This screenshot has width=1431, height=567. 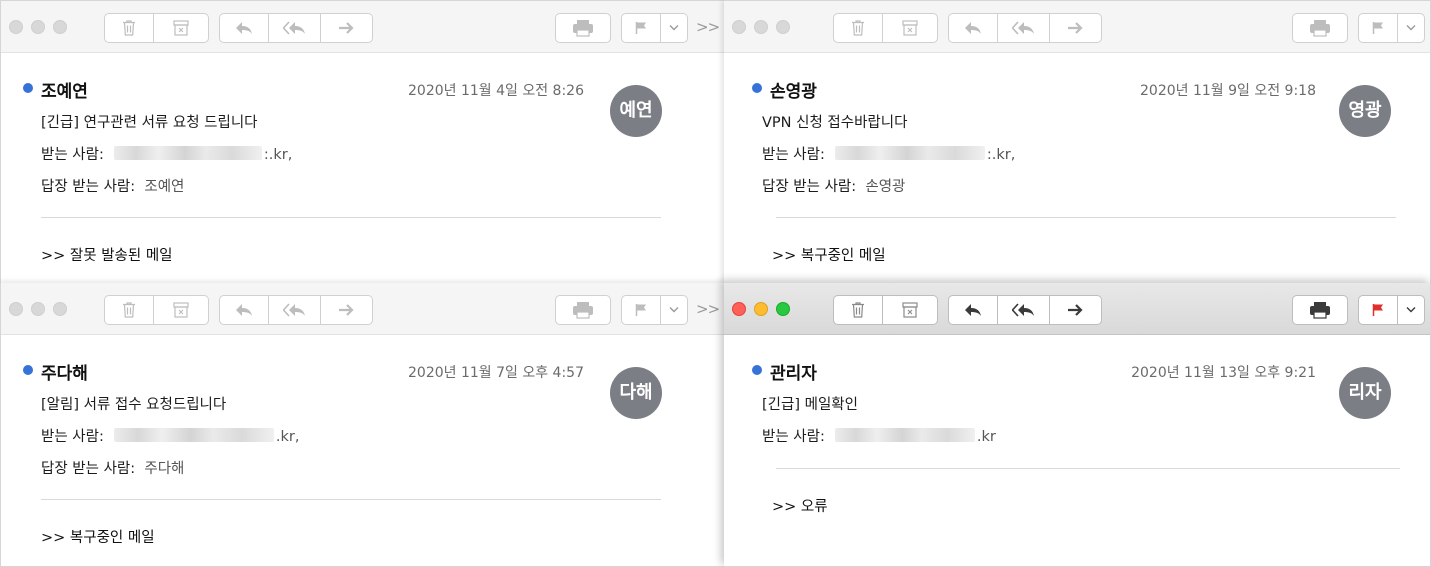 I want to click on sender-name: 주다해, so click(x=64, y=374).